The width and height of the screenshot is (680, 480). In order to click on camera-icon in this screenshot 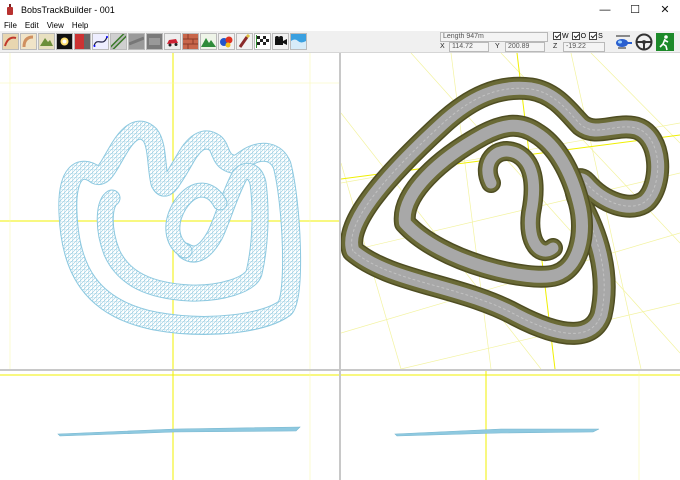, I will do `click(280, 41)`.